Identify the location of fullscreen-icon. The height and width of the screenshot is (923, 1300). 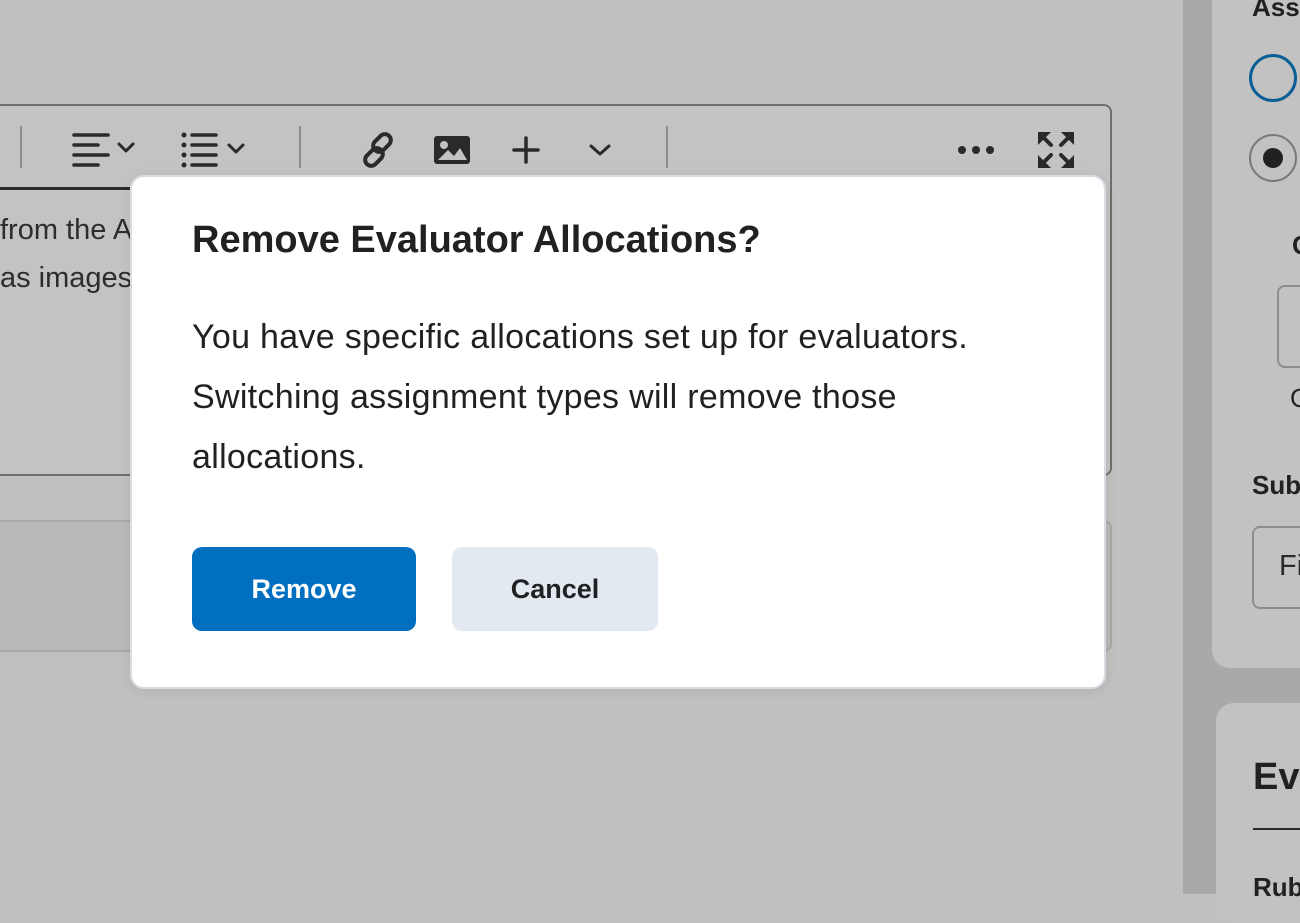
(1056, 150).